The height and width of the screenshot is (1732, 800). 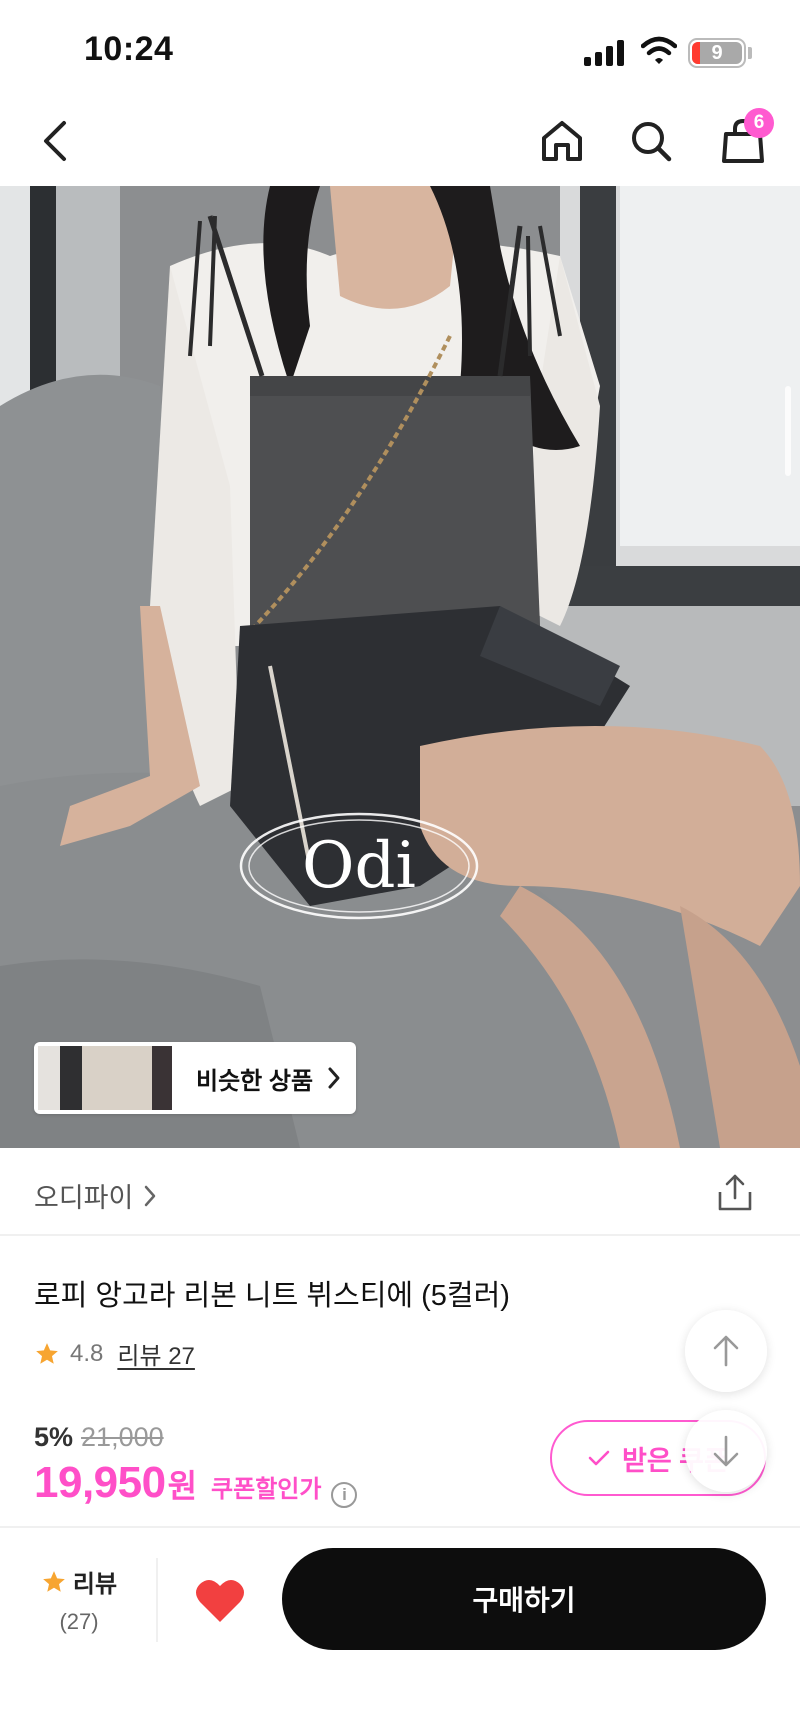 What do you see at coordinates (87, 1353) in the screenshot?
I see `rating-value: 4.8` at bounding box center [87, 1353].